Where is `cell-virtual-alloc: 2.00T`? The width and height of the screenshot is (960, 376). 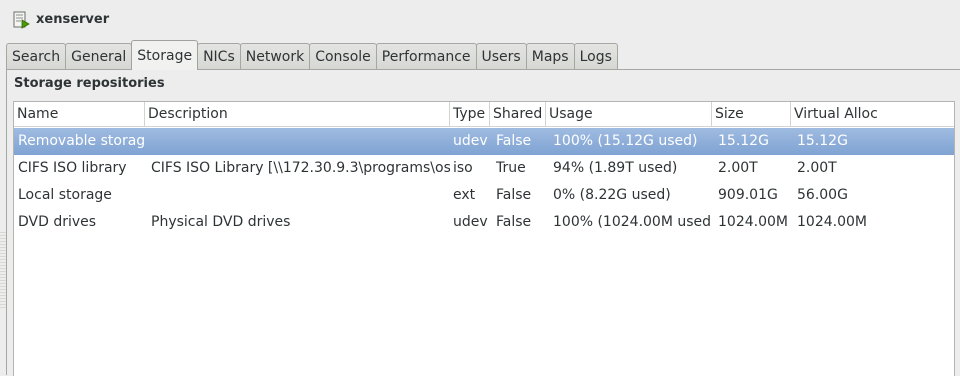
cell-virtual-alloc: 2.00T is located at coordinates (817, 168).